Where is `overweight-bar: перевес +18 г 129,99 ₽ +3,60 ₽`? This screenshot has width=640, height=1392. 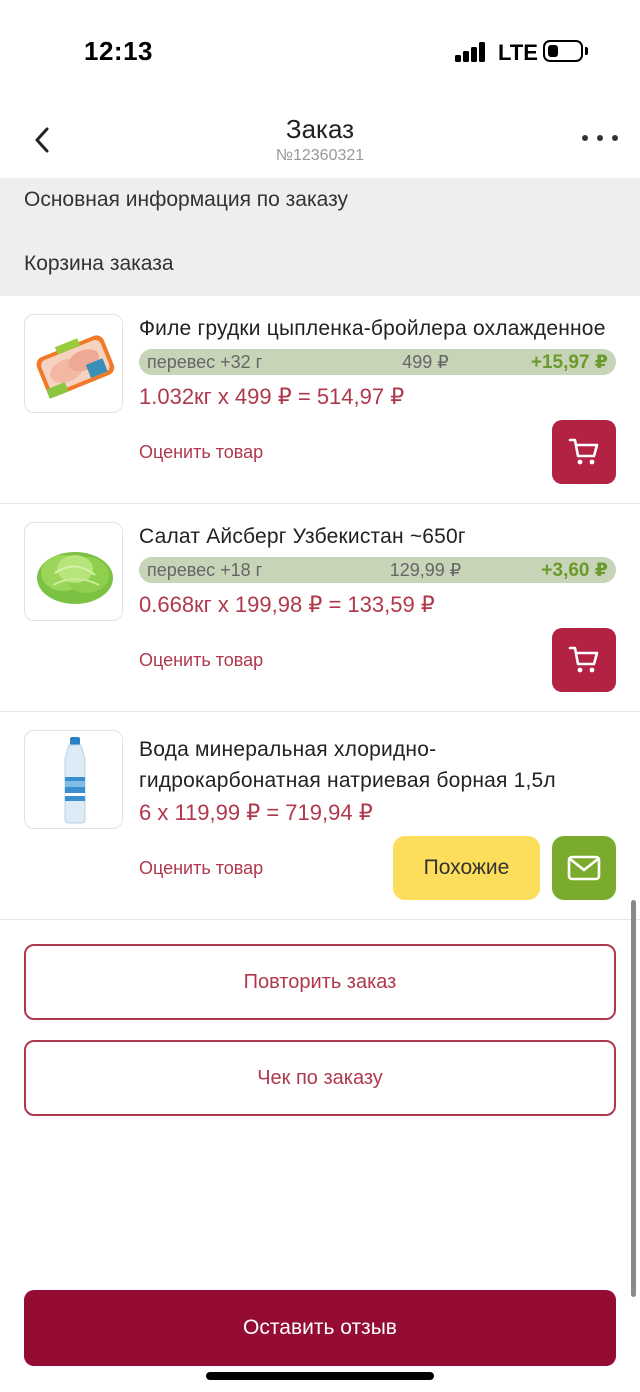 overweight-bar: перевес +18 г 129,99 ₽ +3,60 ₽ is located at coordinates (377, 570).